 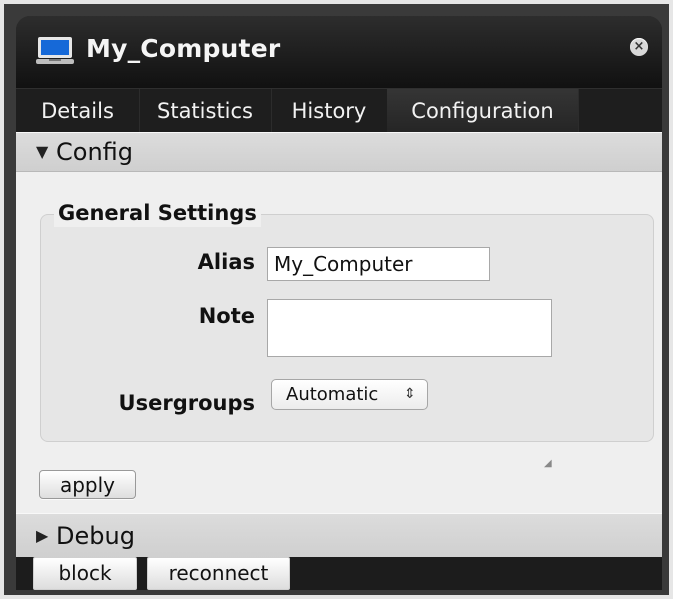 What do you see at coordinates (87, 484) in the screenshot?
I see `apply-button: apply` at bounding box center [87, 484].